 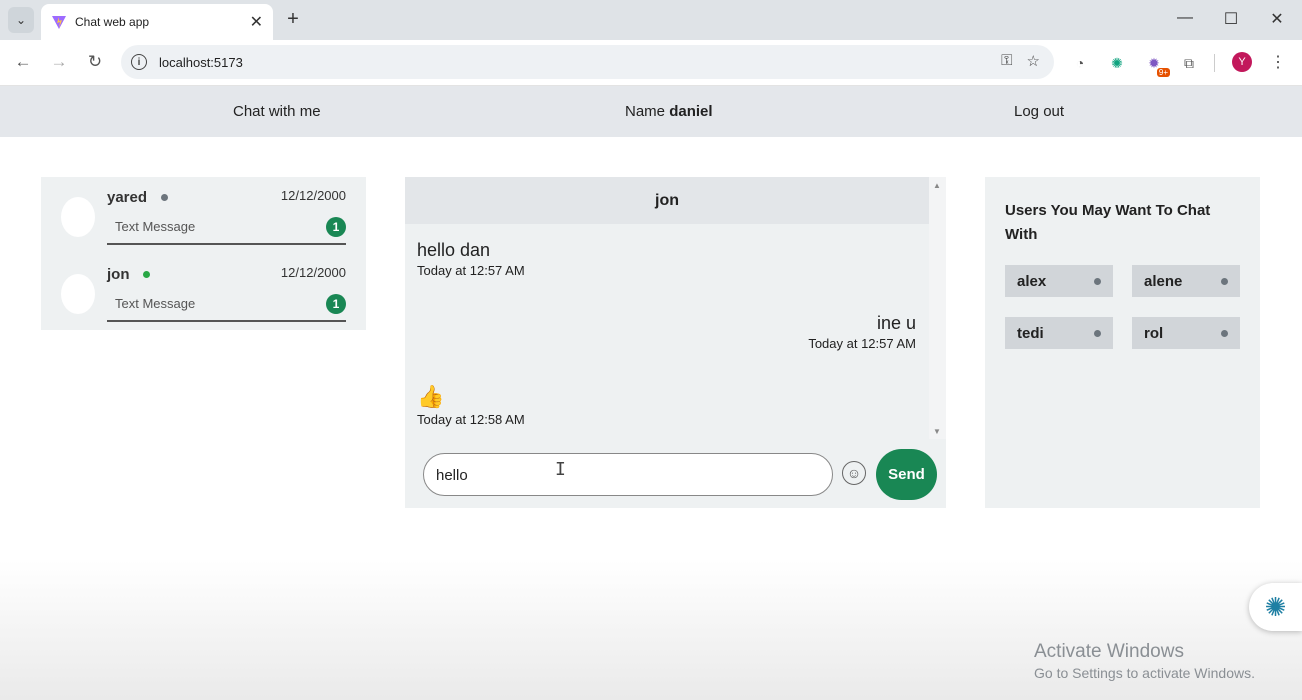 I want to click on thumbs-up-emoji: 👍, so click(x=431, y=396).